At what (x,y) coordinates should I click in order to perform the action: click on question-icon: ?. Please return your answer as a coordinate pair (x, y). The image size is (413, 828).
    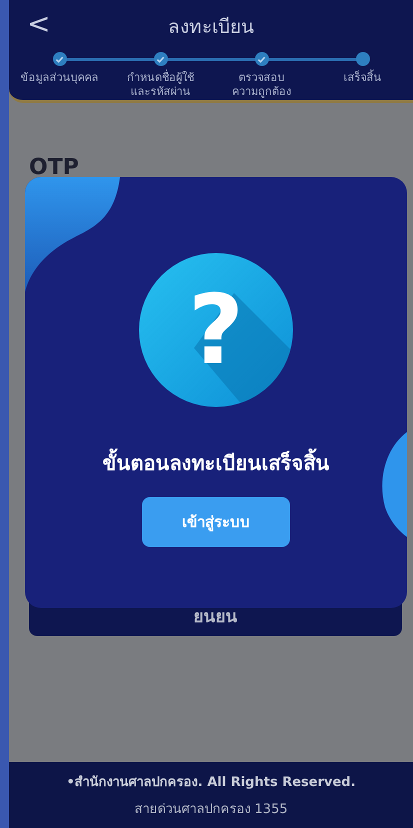
    Looking at the image, I should click on (216, 330).